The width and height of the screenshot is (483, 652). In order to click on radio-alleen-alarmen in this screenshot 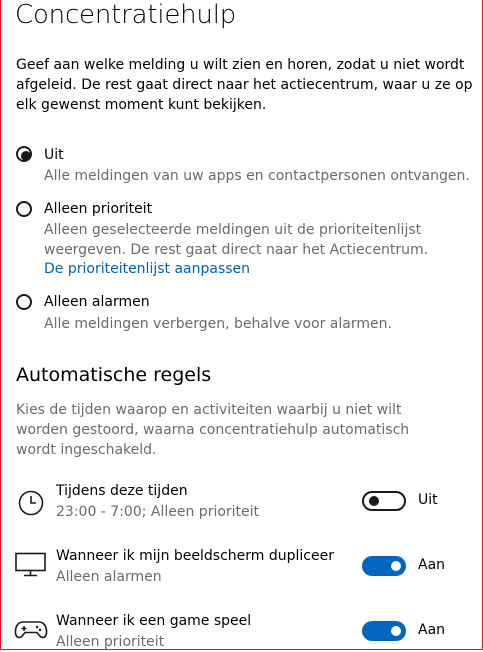, I will do `click(24, 302)`.